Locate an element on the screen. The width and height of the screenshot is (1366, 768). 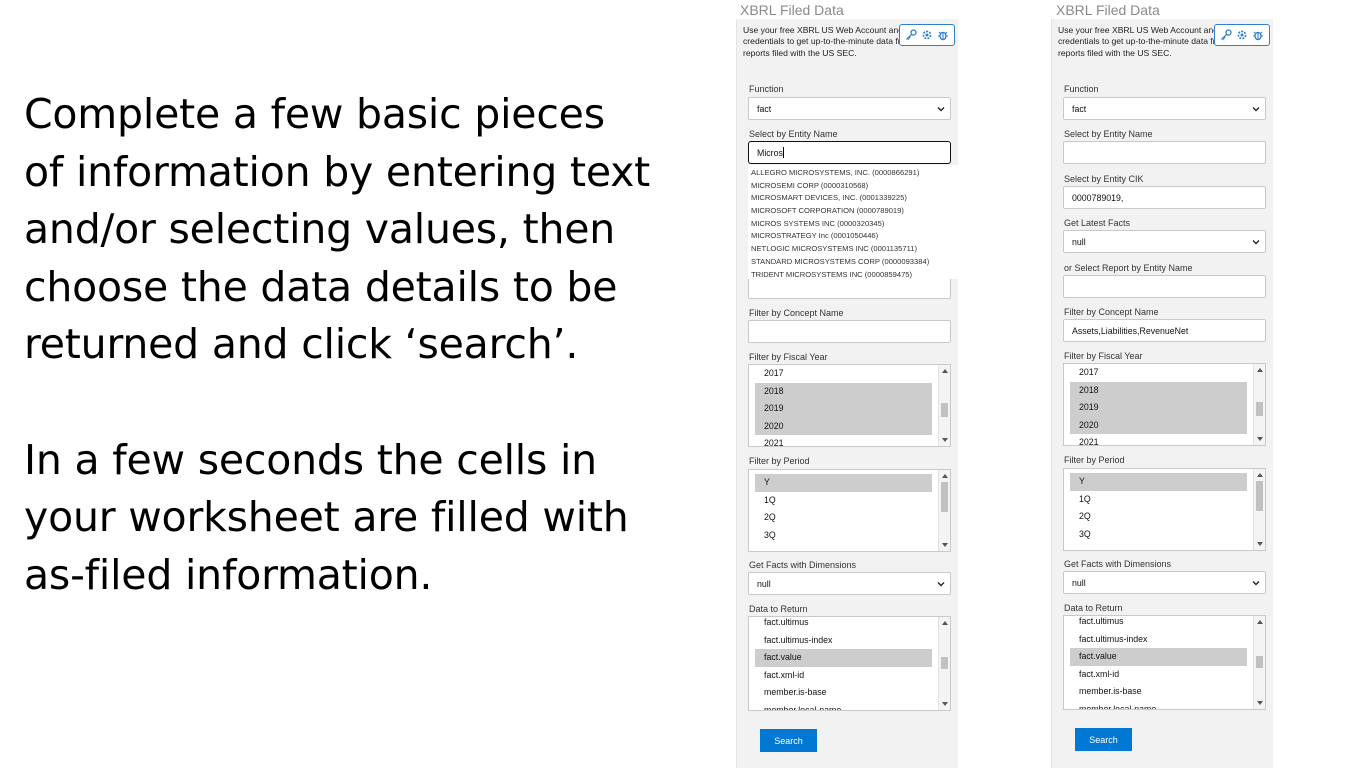
panel-title: XBRL Filed Data is located at coordinates (792, 10).